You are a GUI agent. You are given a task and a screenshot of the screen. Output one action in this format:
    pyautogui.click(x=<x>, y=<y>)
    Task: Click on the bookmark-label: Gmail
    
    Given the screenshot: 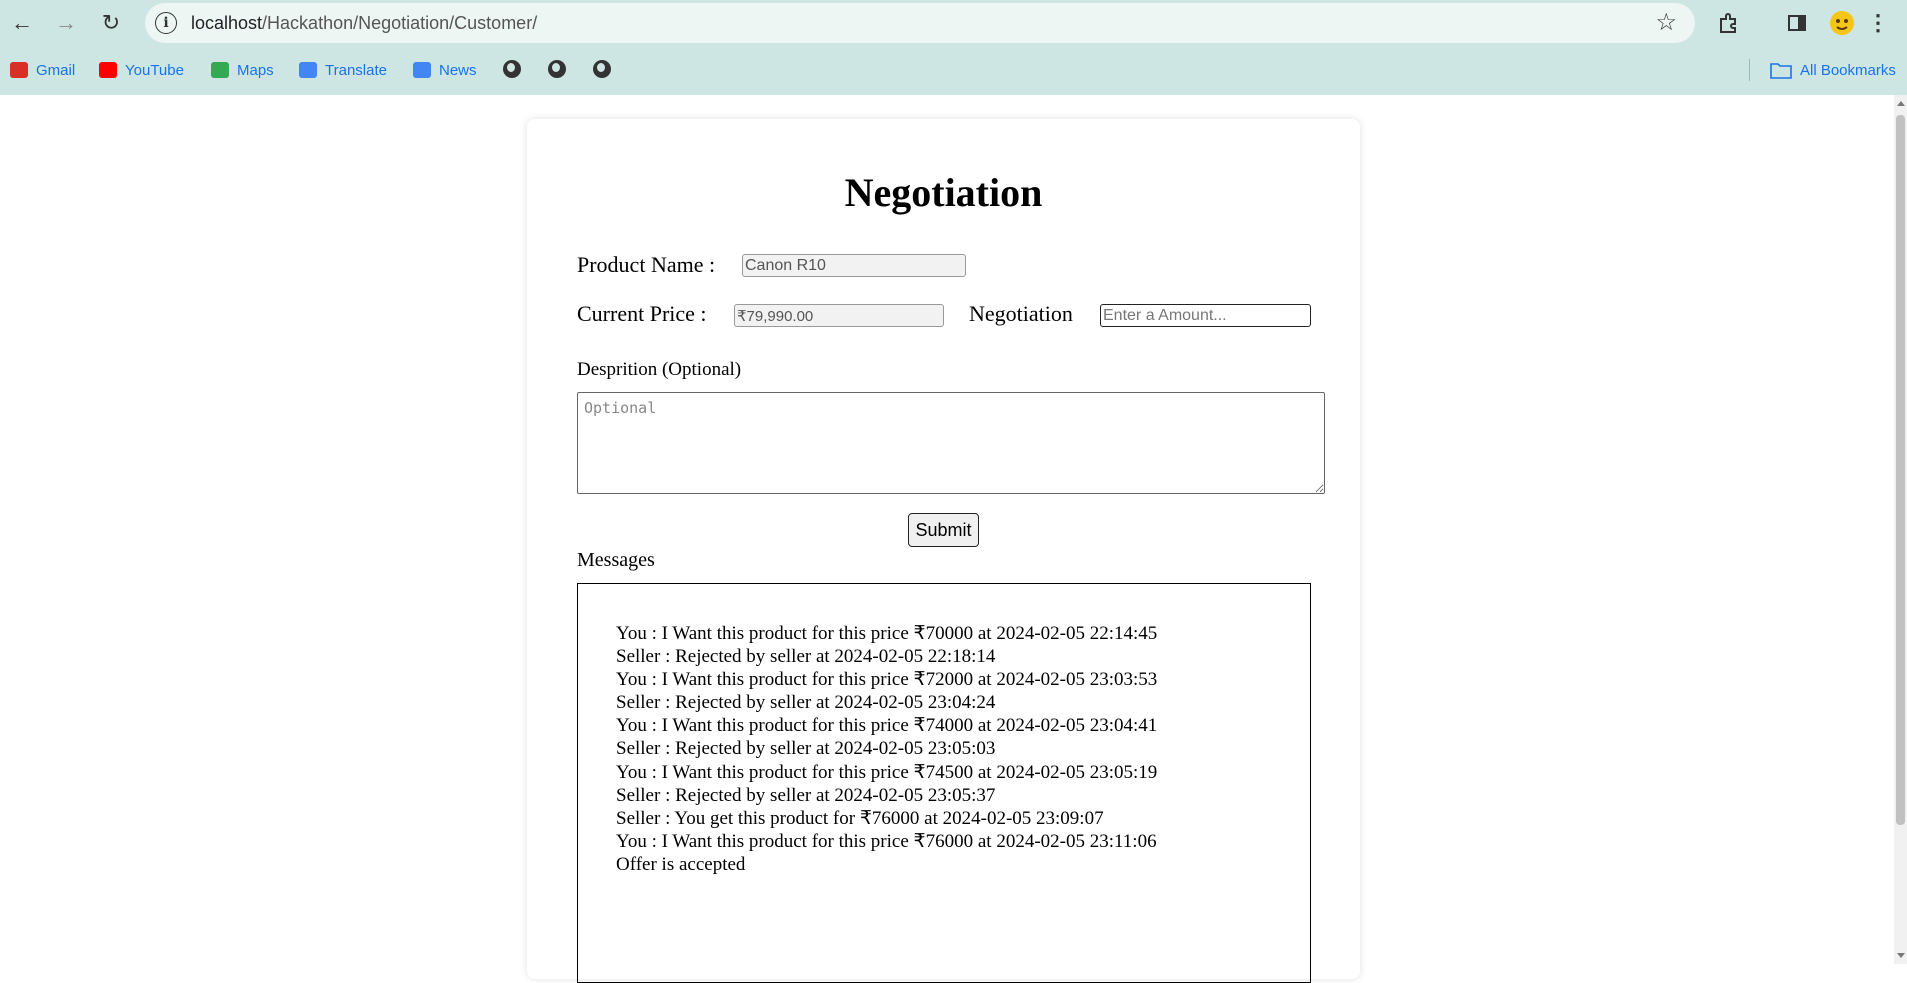 What is the action you would take?
    pyautogui.click(x=56, y=70)
    